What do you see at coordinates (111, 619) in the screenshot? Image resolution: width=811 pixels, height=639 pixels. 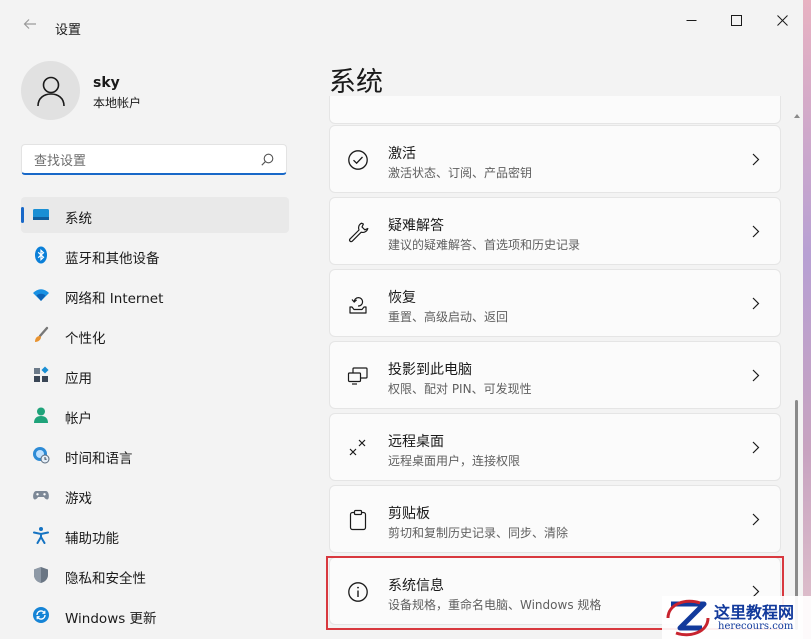 I see `sidebar-item-label: Windows 更新` at bounding box center [111, 619].